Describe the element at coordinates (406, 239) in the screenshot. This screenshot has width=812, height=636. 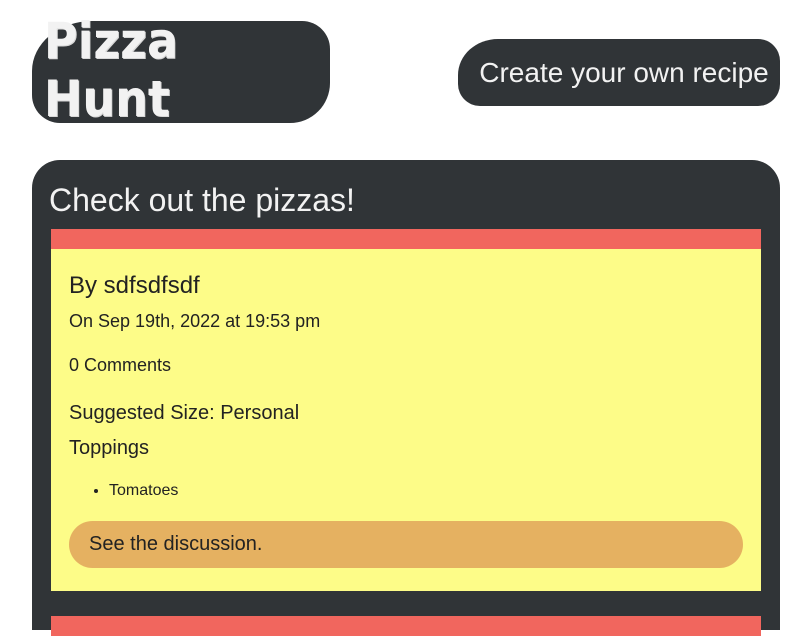
I see `card-header-band` at that location.